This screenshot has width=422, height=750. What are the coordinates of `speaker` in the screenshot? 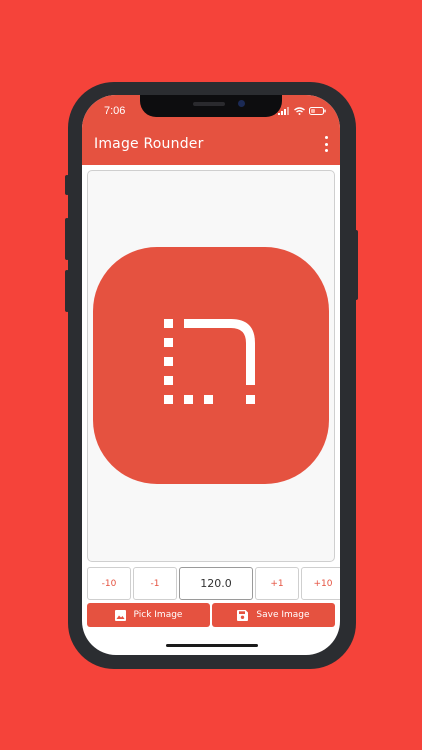 It's located at (209, 104).